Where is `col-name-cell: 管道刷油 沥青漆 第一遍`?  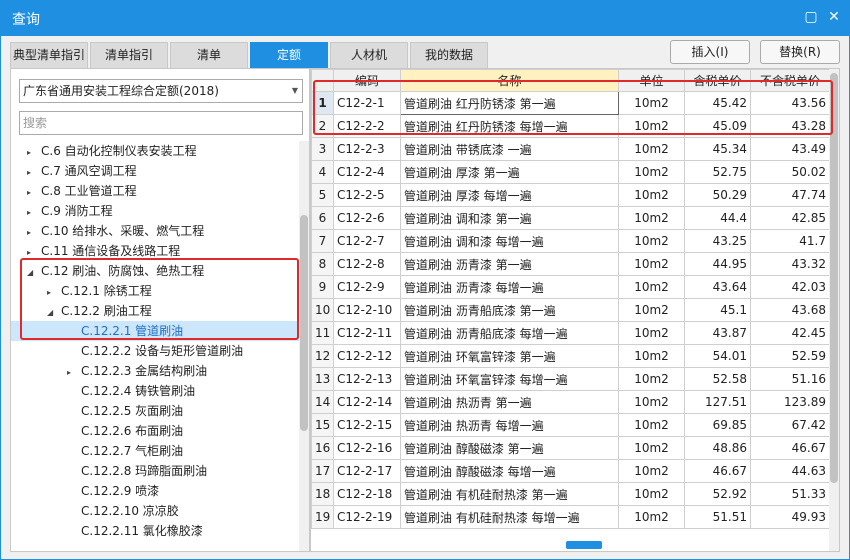
col-name-cell: 管道刷油 沥青漆 第一遍 is located at coordinates (509, 264).